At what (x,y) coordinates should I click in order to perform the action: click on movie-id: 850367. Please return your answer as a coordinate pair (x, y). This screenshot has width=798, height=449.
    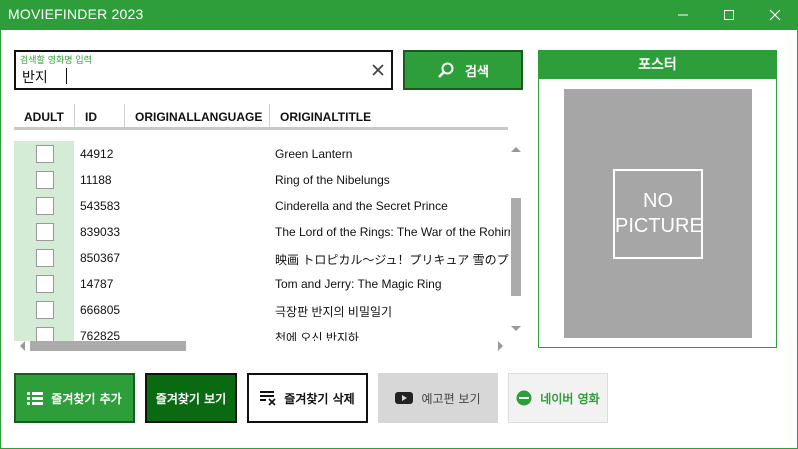
    Looking at the image, I should click on (100, 258).